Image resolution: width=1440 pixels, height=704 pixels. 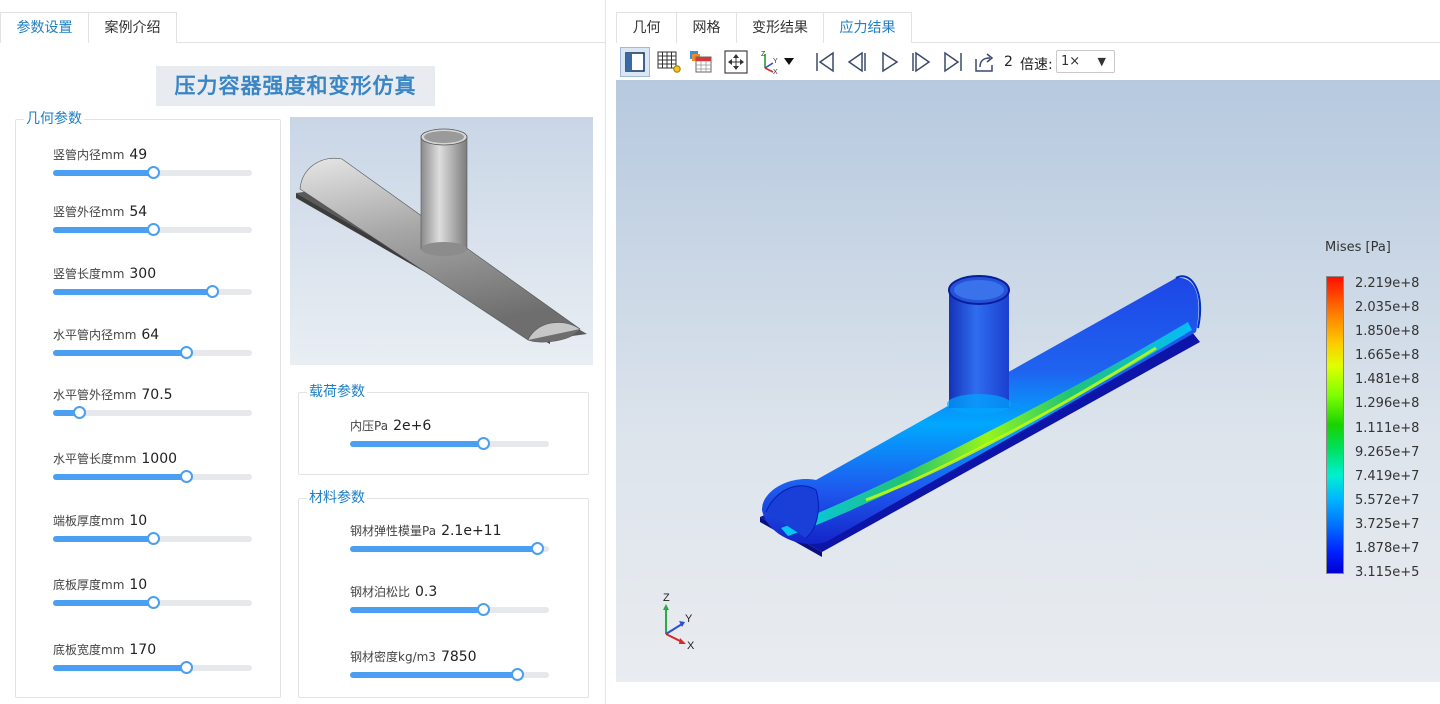 I want to click on triad-y-label: Y, so click(x=689, y=619).